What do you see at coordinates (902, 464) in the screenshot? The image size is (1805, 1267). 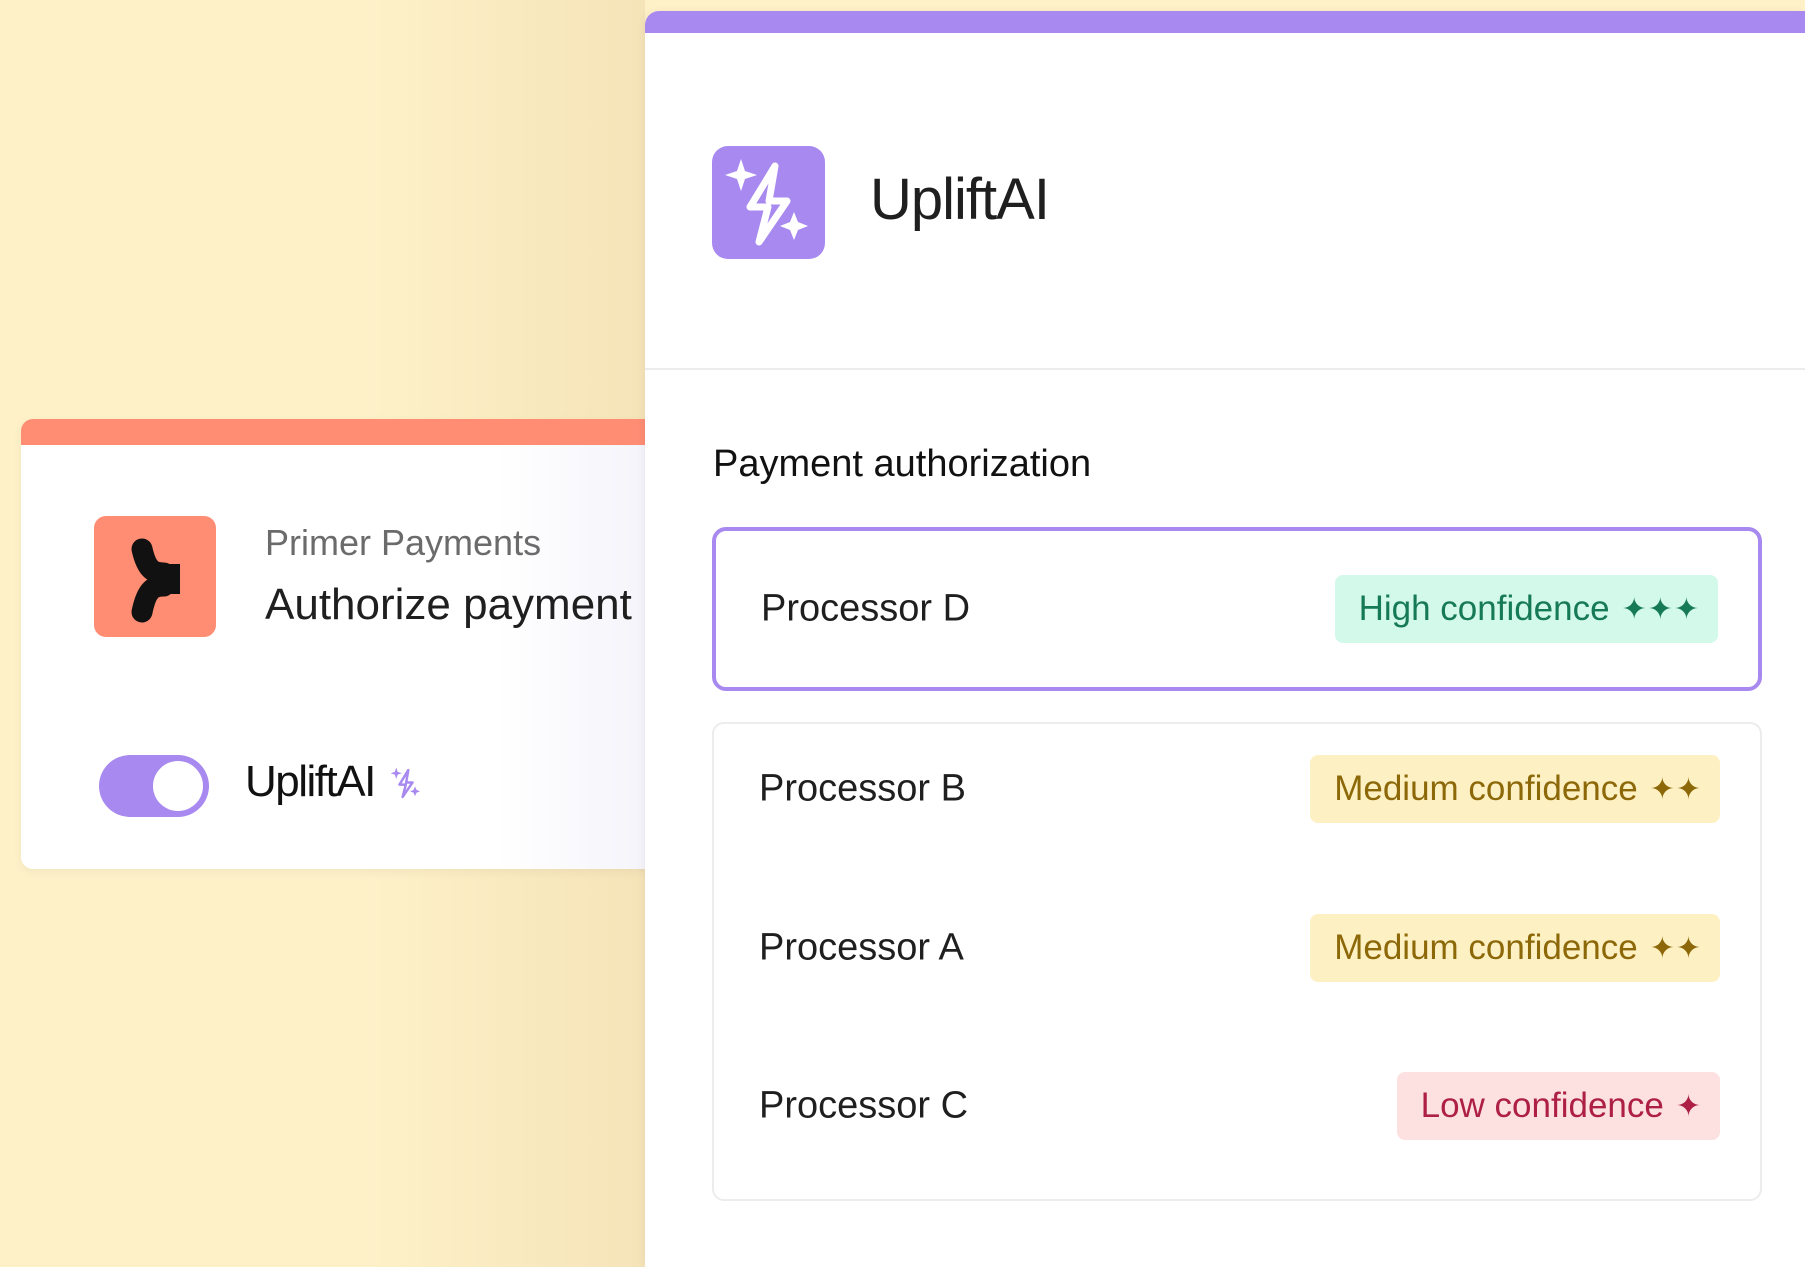 I see `section-title: Payment authorization` at bounding box center [902, 464].